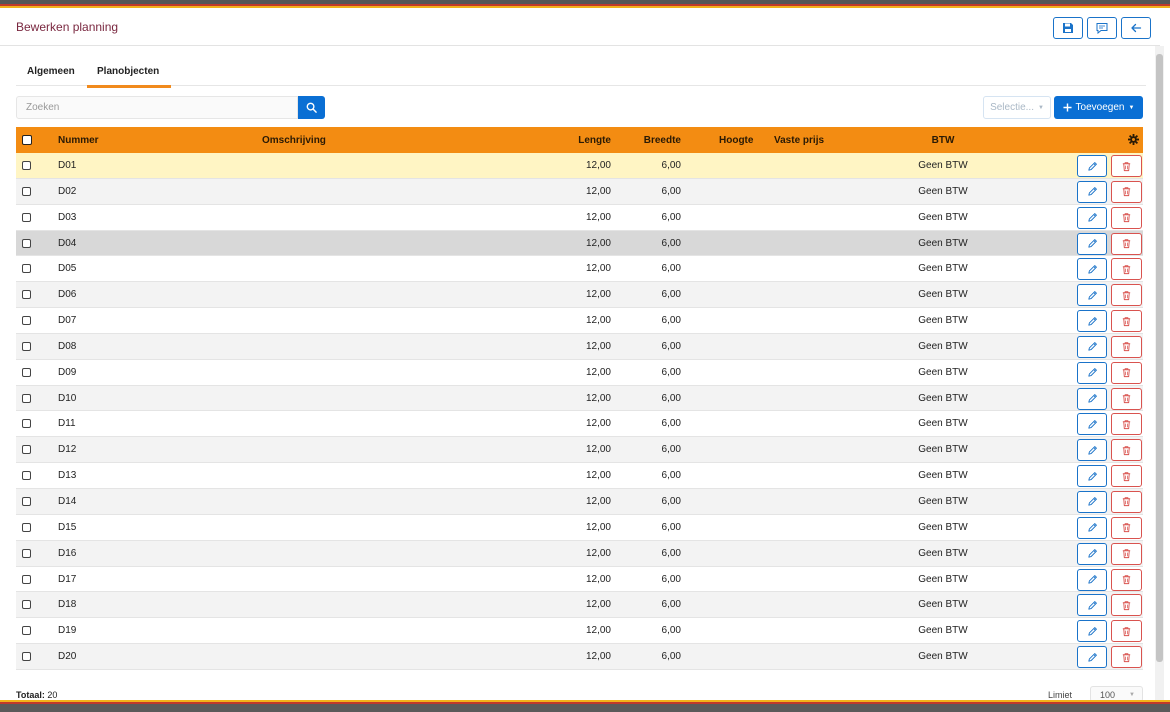  I want to click on table-row: D12 12,00 6,00 Geen BTW, so click(579, 450).